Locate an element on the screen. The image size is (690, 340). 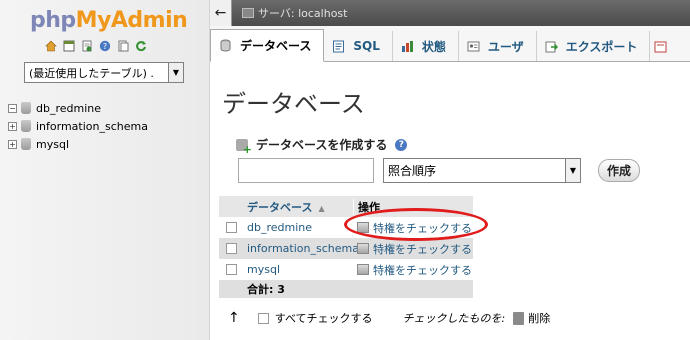
server-icon is located at coordinates (248, 13).